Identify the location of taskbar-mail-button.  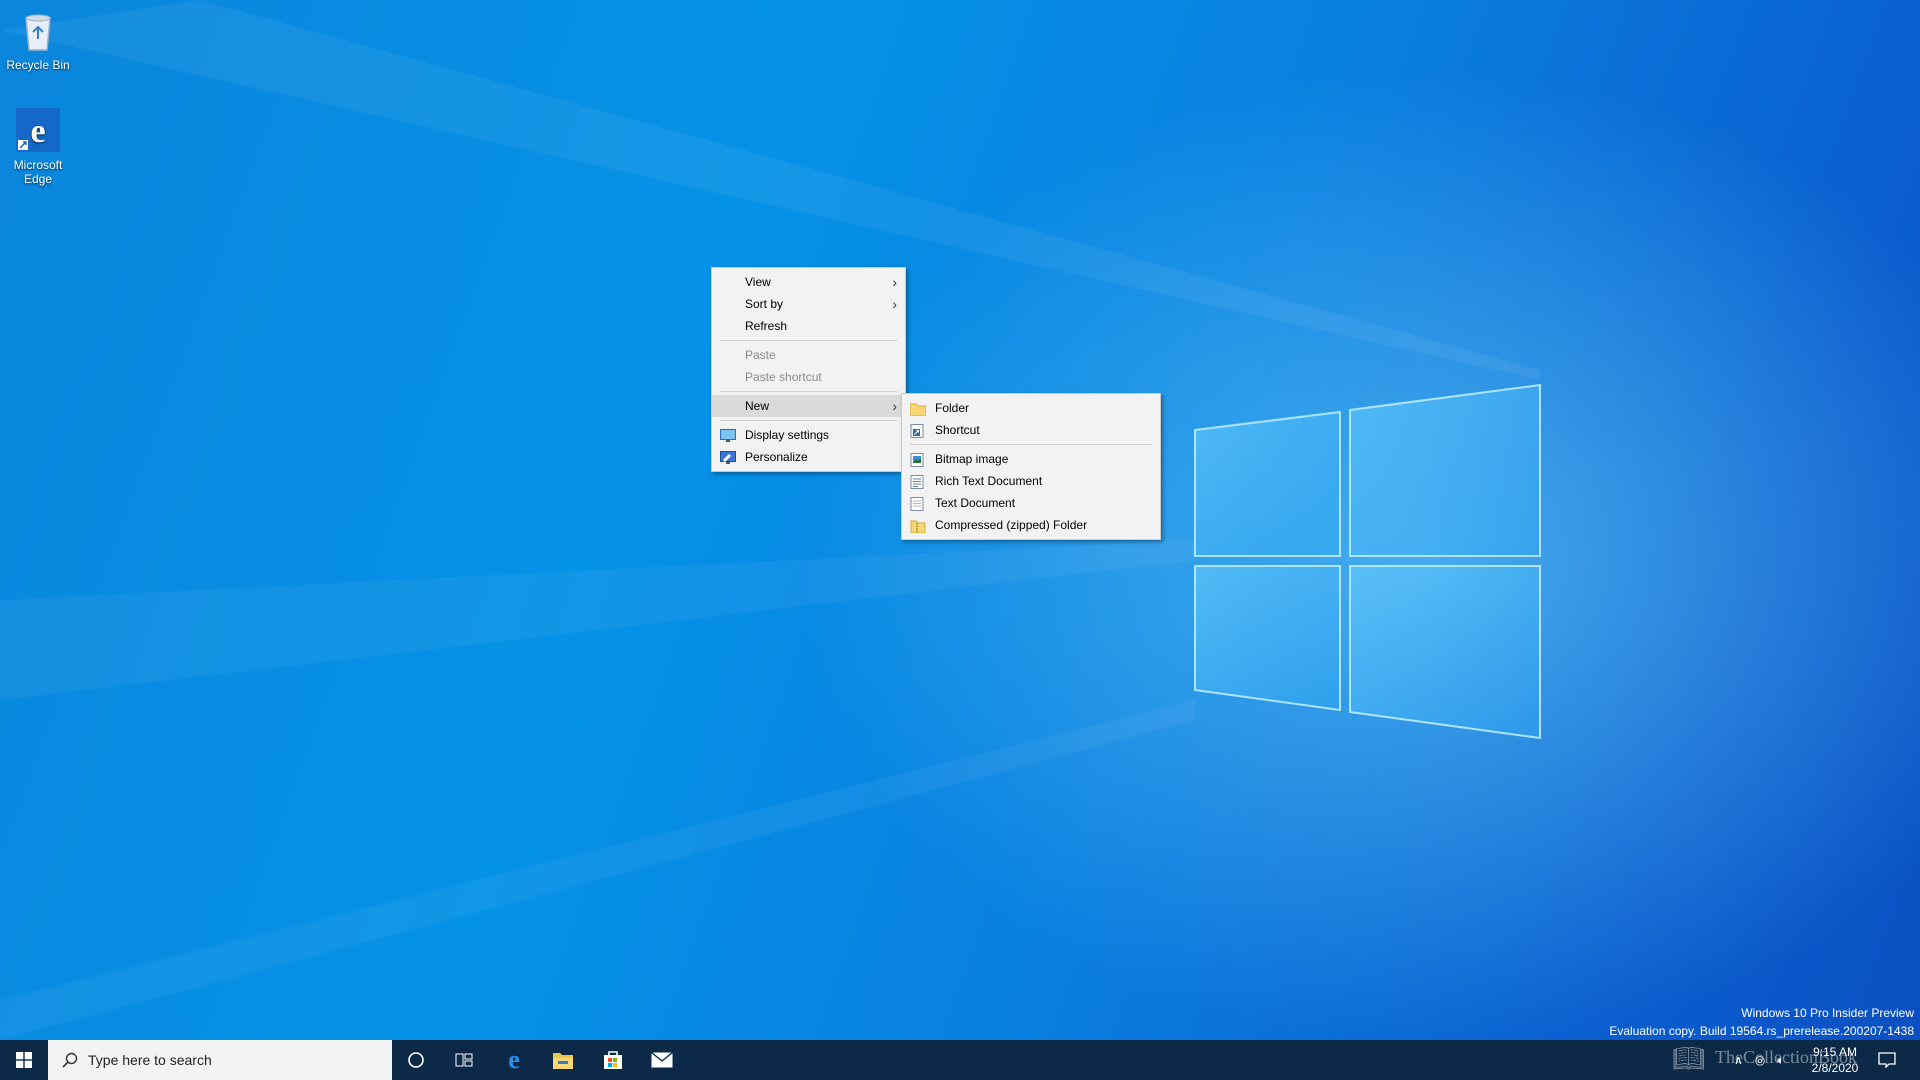
(662, 1060).